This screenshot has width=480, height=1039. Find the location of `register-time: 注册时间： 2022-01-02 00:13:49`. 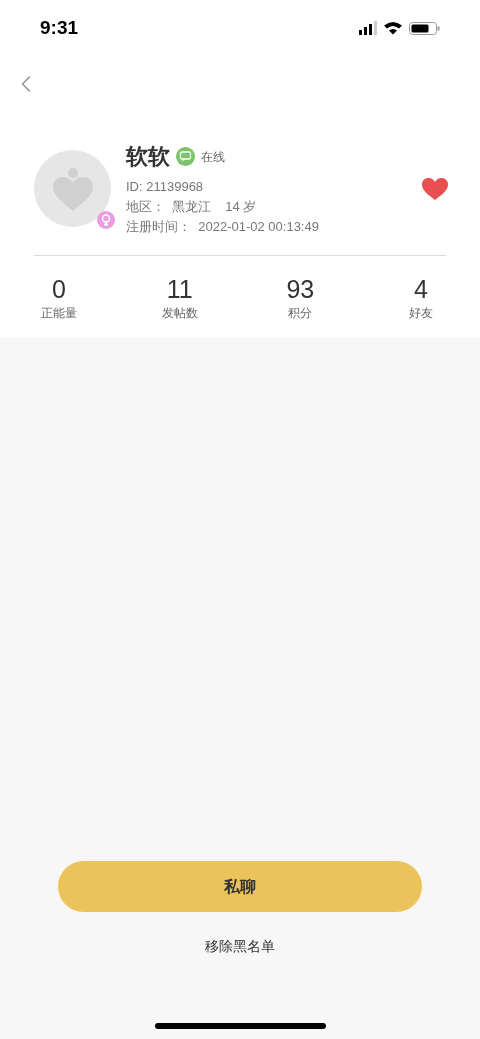

register-time: 注册时间： 2022-01-02 00:13:49 is located at coordinates (223, 227).